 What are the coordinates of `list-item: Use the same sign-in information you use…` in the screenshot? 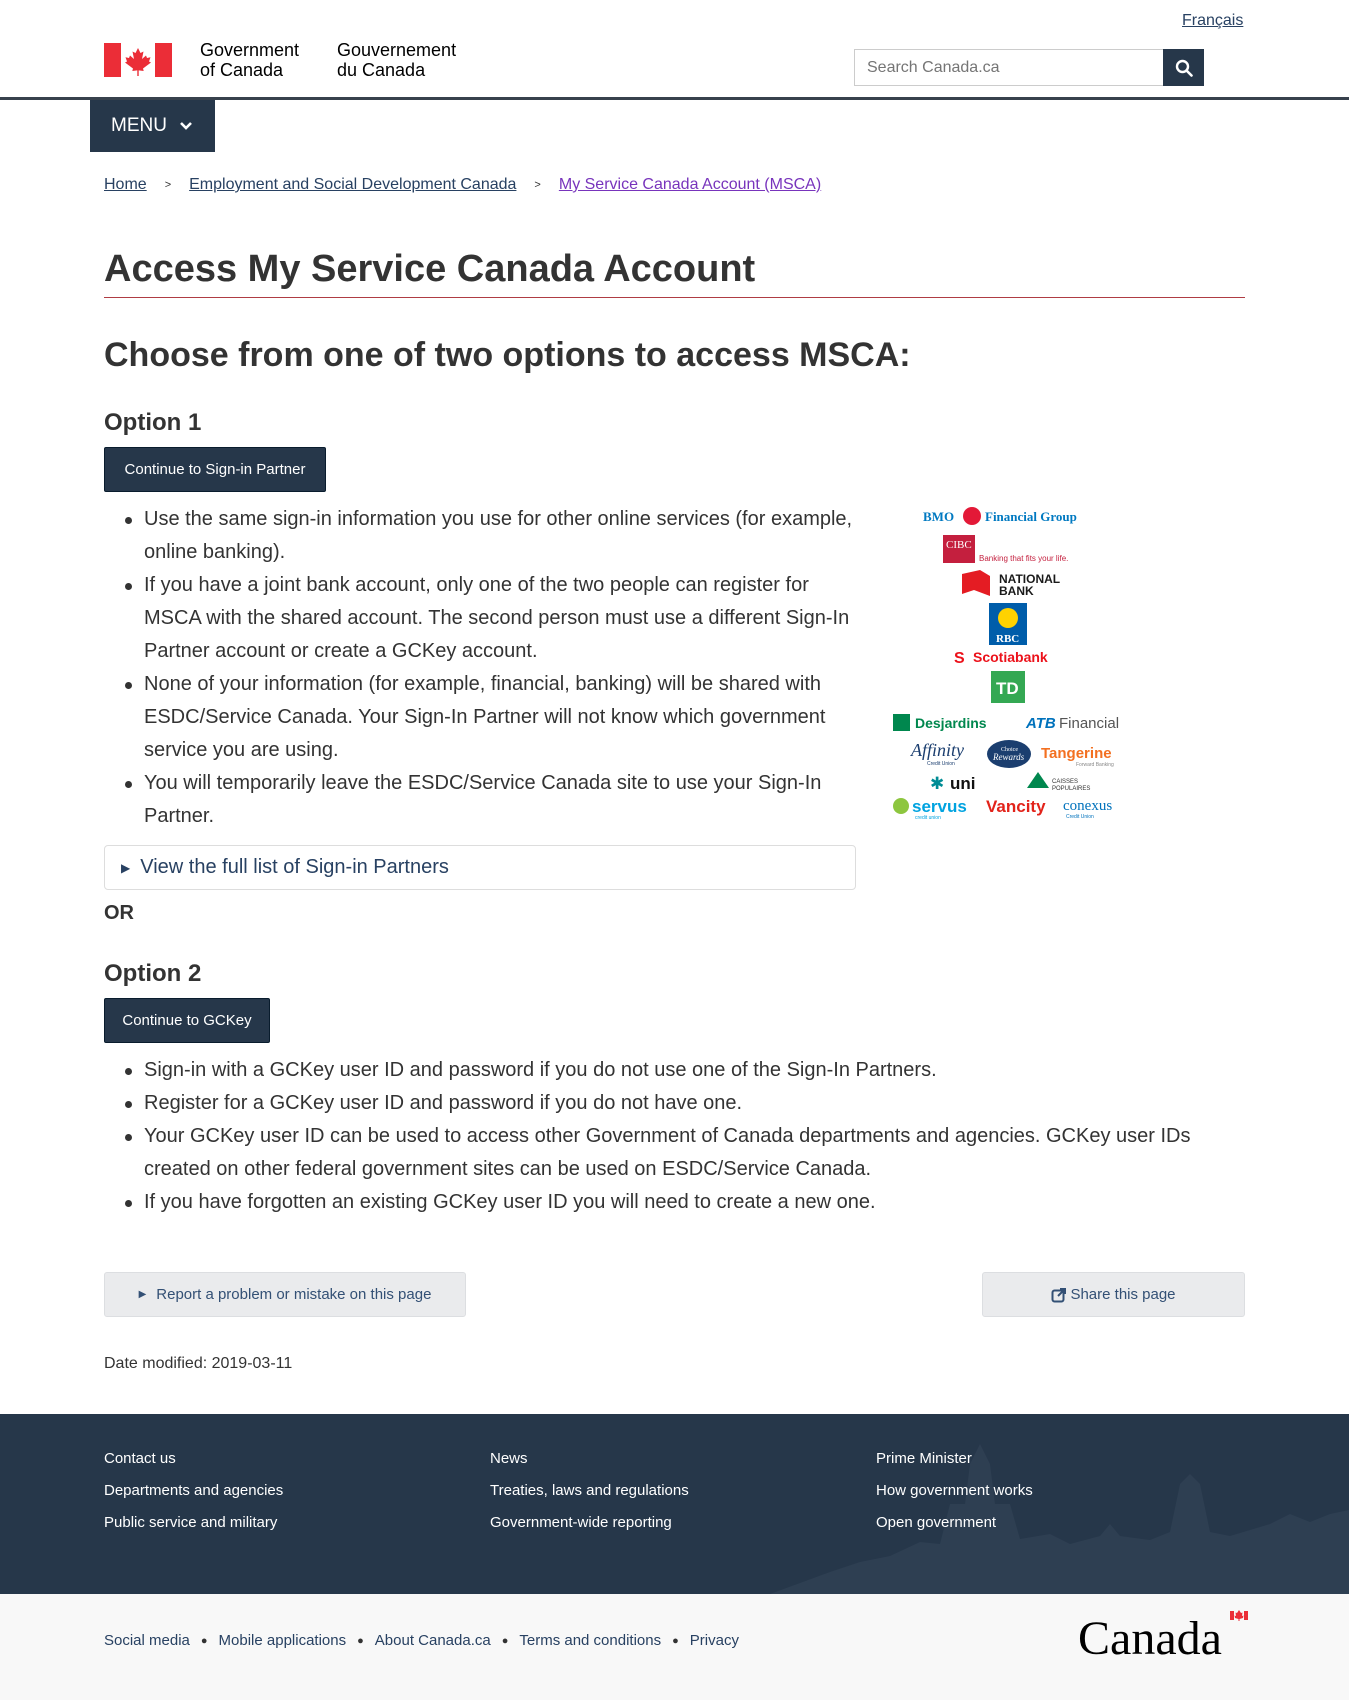 It's located at (494, 536).